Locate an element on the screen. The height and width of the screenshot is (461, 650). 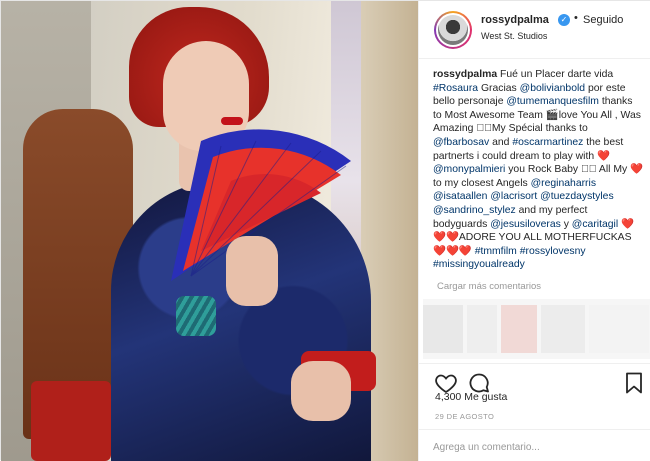
caption-link: #Rosaura is located at coordinates (455, 88).